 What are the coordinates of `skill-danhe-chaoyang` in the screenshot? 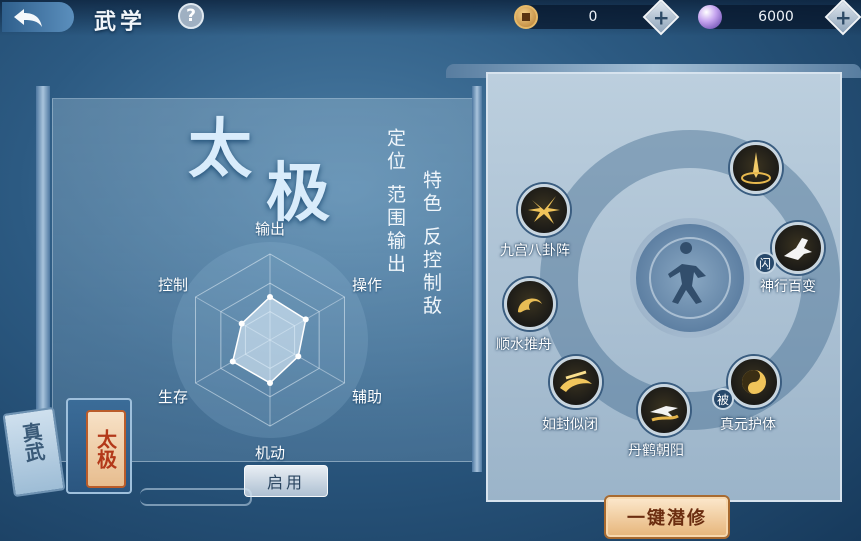 It's located at (664, 410).